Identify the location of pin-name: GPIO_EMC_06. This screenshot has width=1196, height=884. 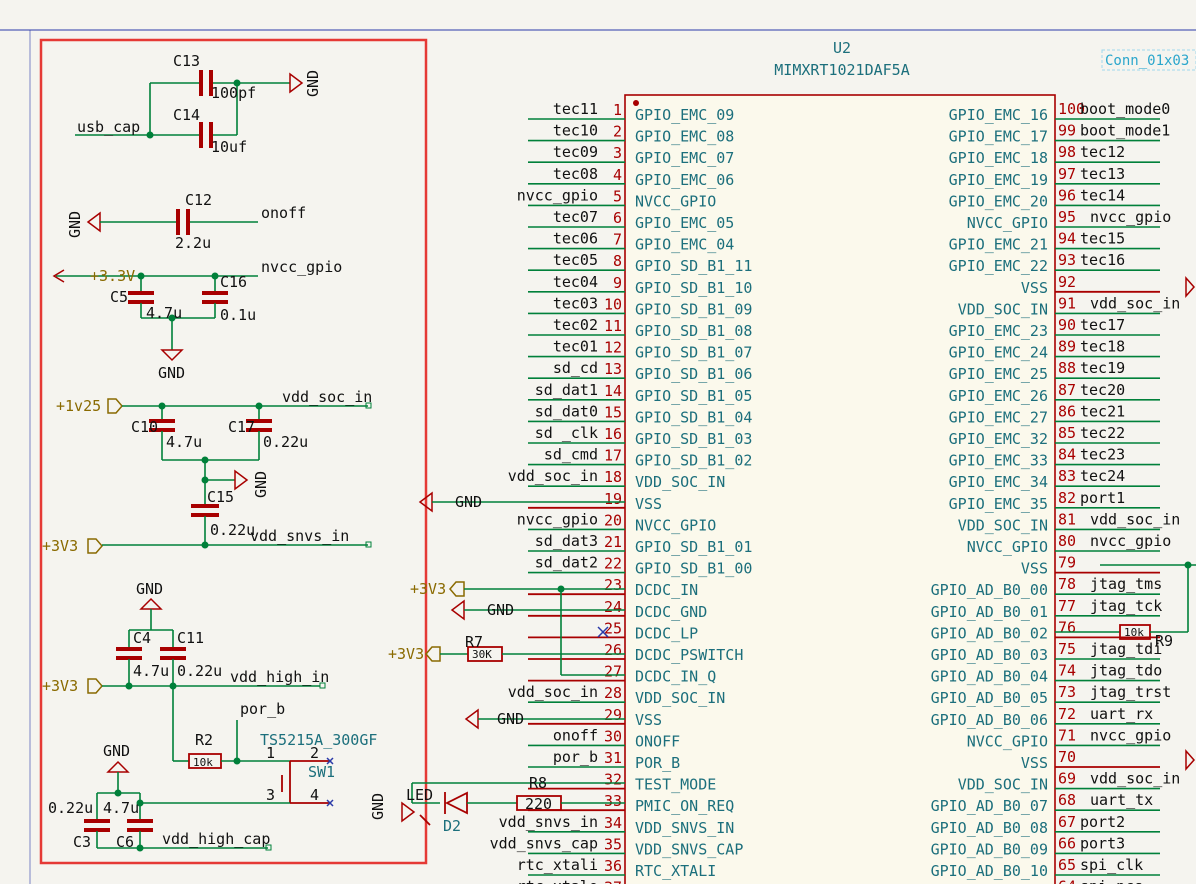
(684, 180).